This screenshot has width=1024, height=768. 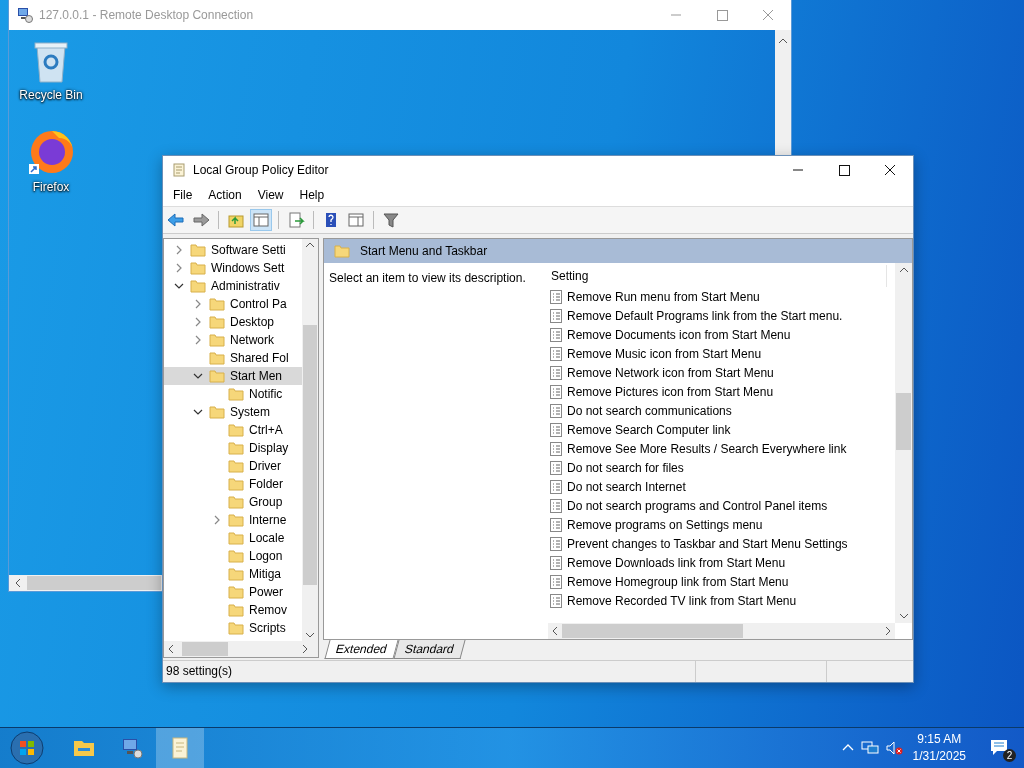 What do you see at coordinates (233, 250) in the screenshot?
I see `tree-item: Software Setti` at bounding box center [233, 250].